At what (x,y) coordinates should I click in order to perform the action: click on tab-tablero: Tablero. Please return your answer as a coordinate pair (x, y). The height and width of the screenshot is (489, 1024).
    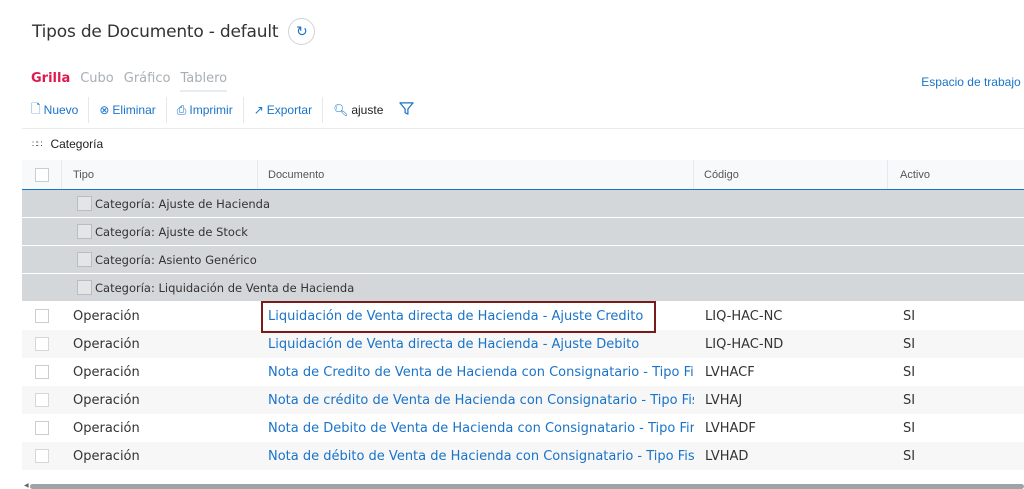
    Looking at the image, I should click on (204, 81).